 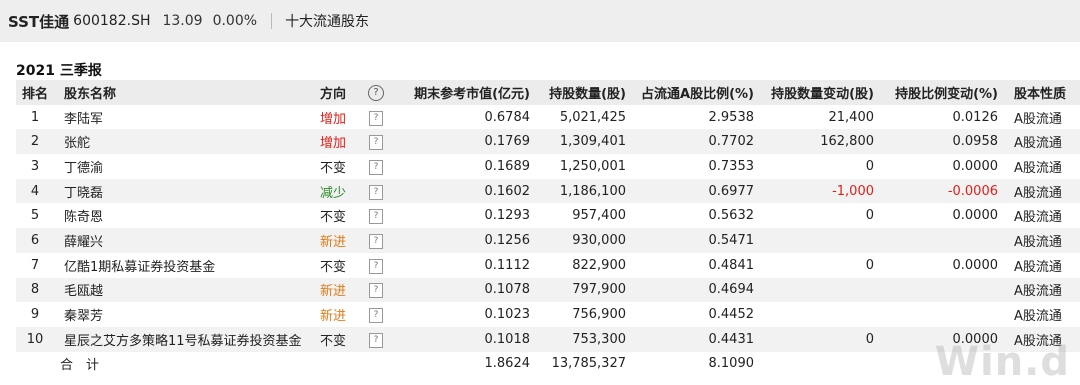 I want to click on stock-header-bar: SST佳通 600182.SH 13.09 0.00% 十大流通股东, so click(x=540, y=21).